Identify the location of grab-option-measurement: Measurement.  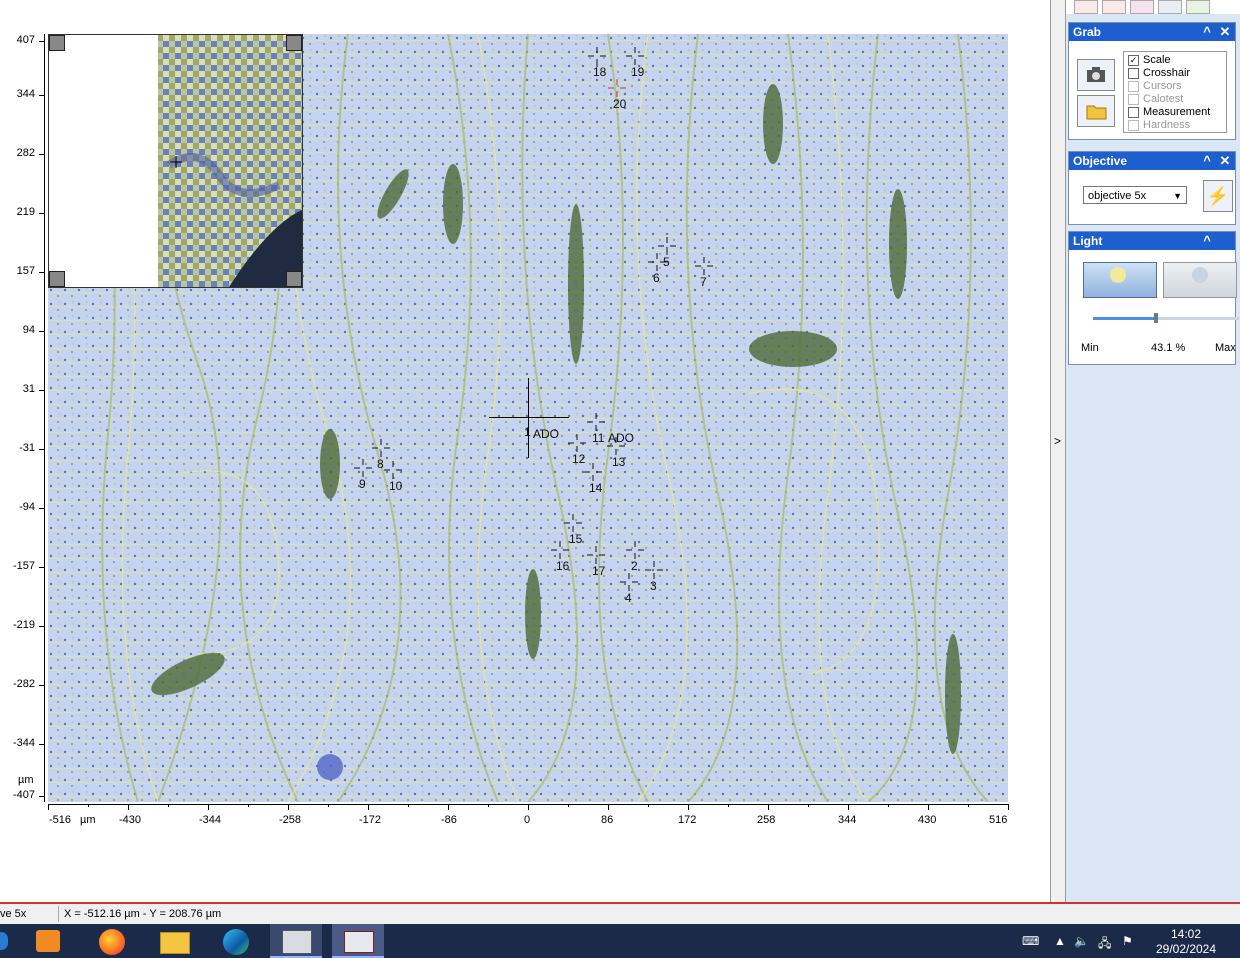
(1175, 112).